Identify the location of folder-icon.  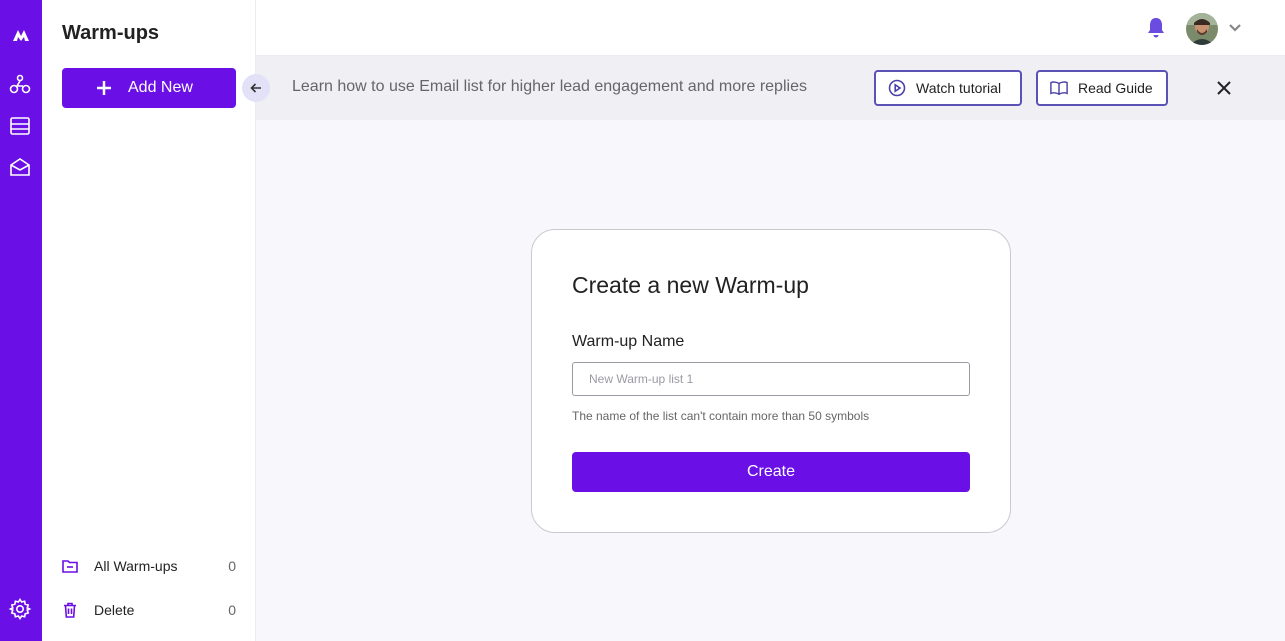
(70, 566).